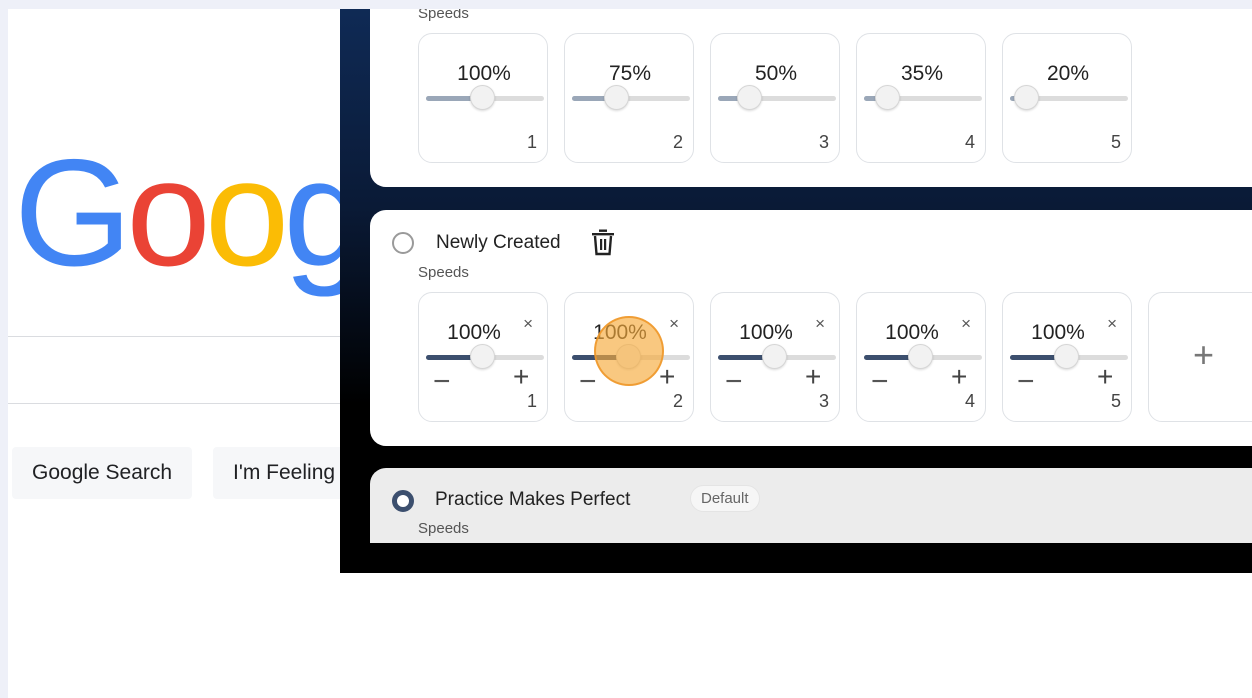 The height and width of the screenshot is (698, 1252). I want to click on speed-value: 20%, so click(1068, 73).